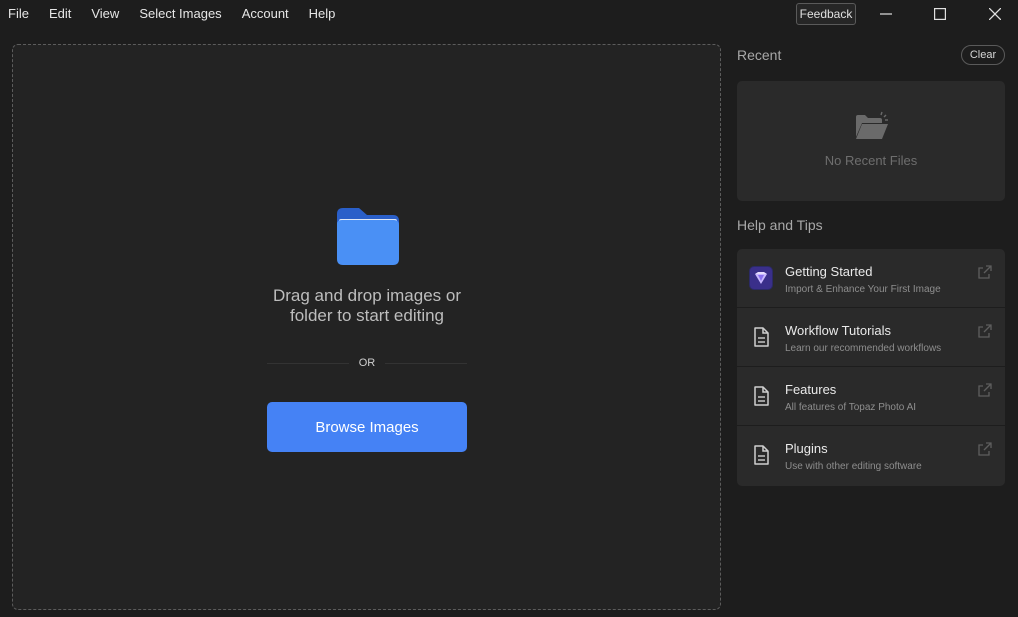  Describe the element at coordinates (829, 271) in the screenshot. I see `tip-title: Getting Started` at that location.